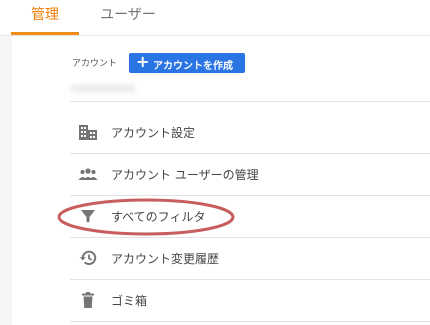  Describe the element at coordinates (250, 132) in the screenshot. I see `menu-item-account-settings: アカウント設定` at that location.